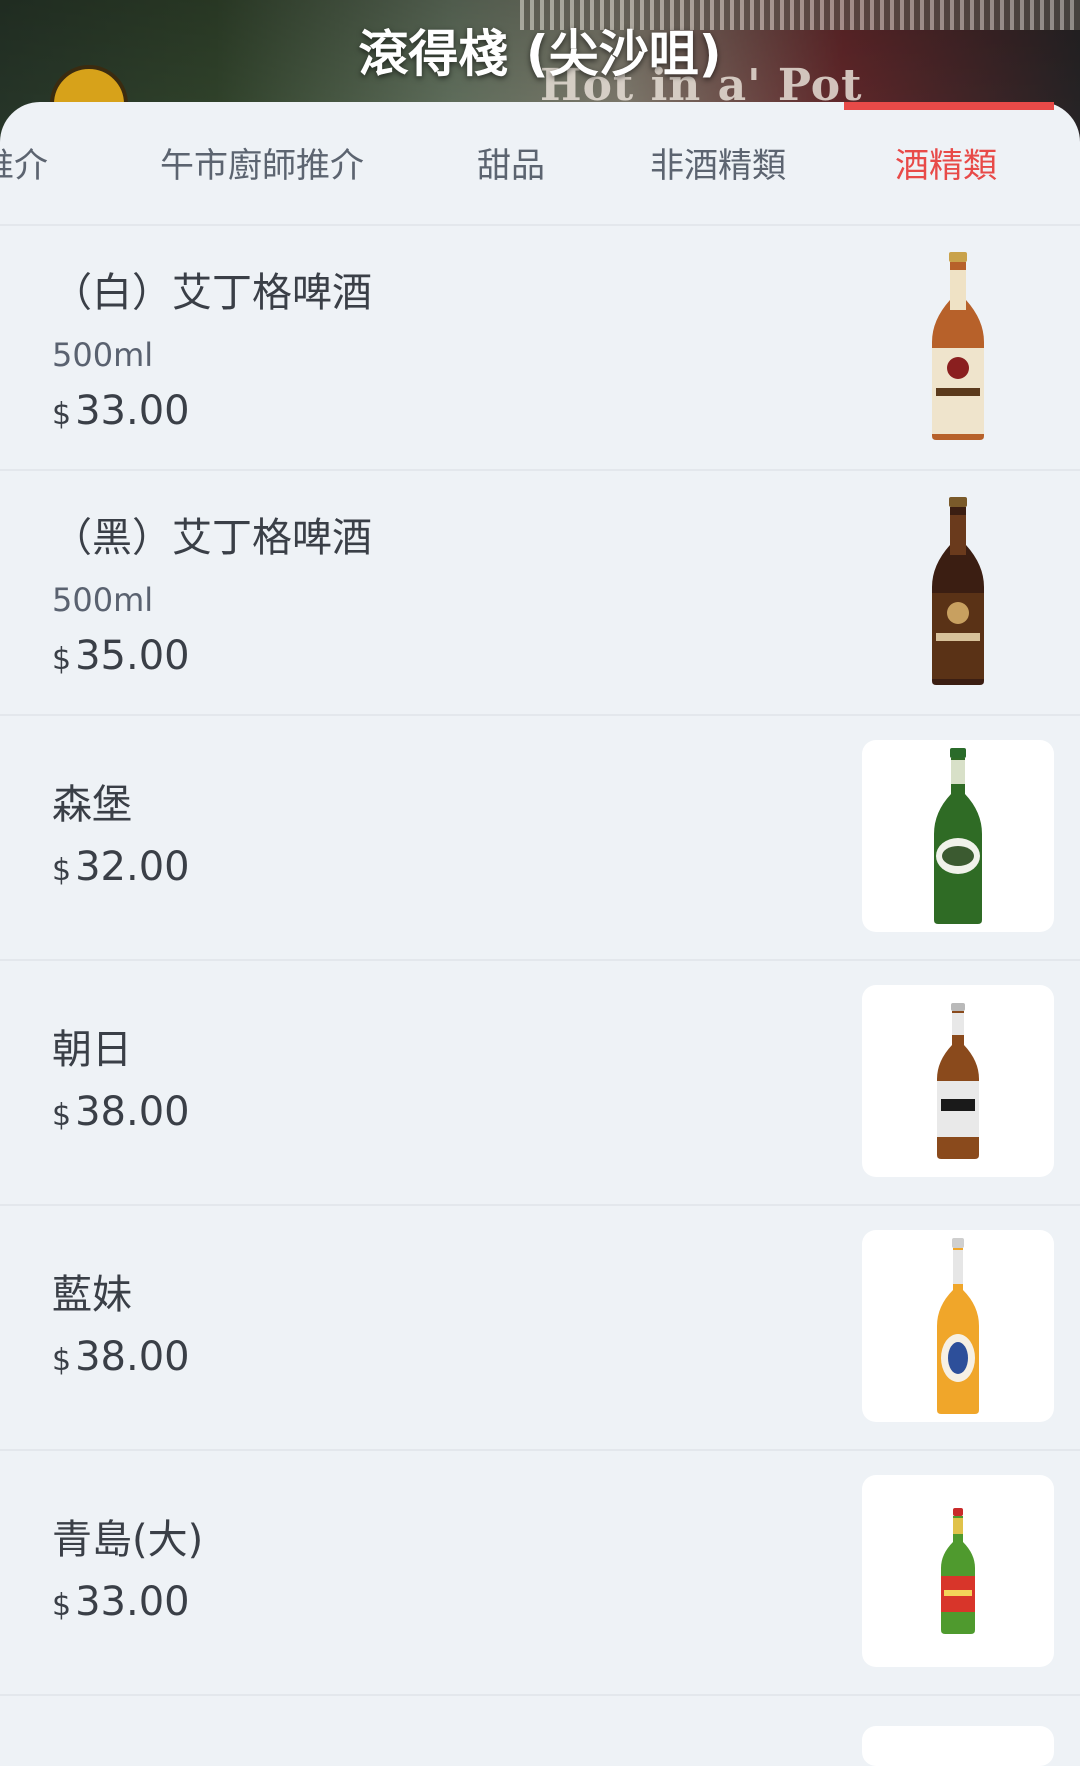 The height and width of the screenshot is (1766, 1080). I want to click on blue-girl-bottle-image, so click(958, 1326).